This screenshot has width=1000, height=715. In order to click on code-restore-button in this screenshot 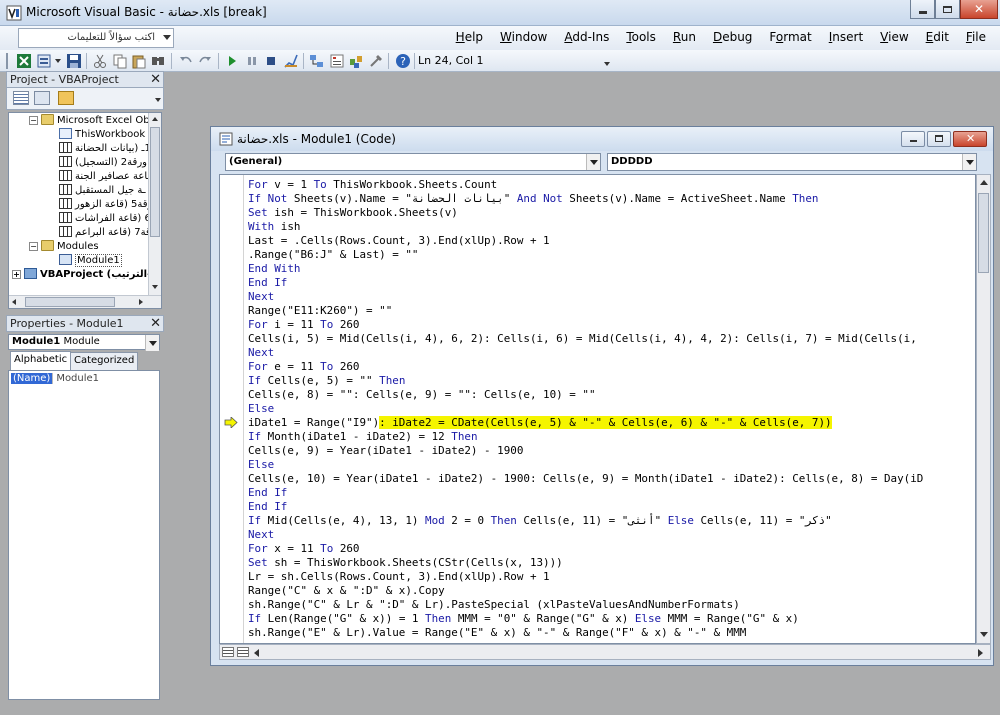, I will do `click(939, 139)`.